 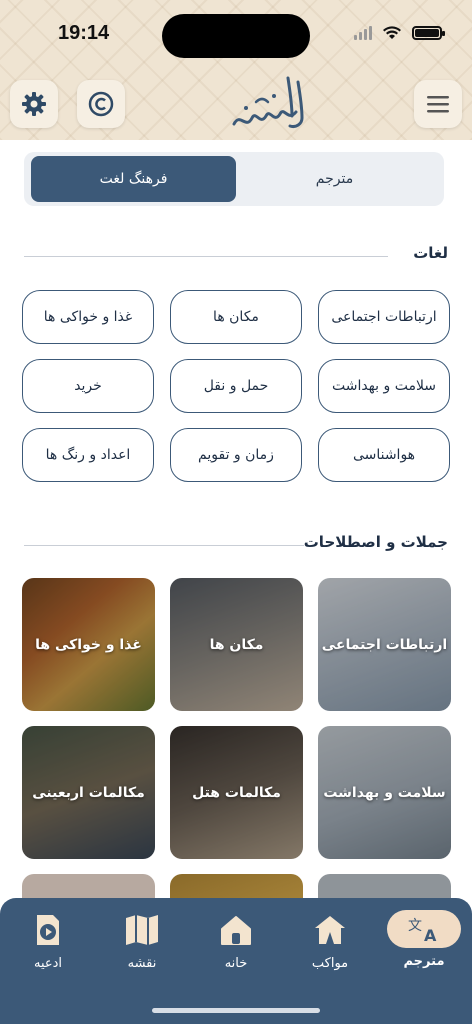 I want to click on nav-map: نقشه, so click(x=142, y=940).